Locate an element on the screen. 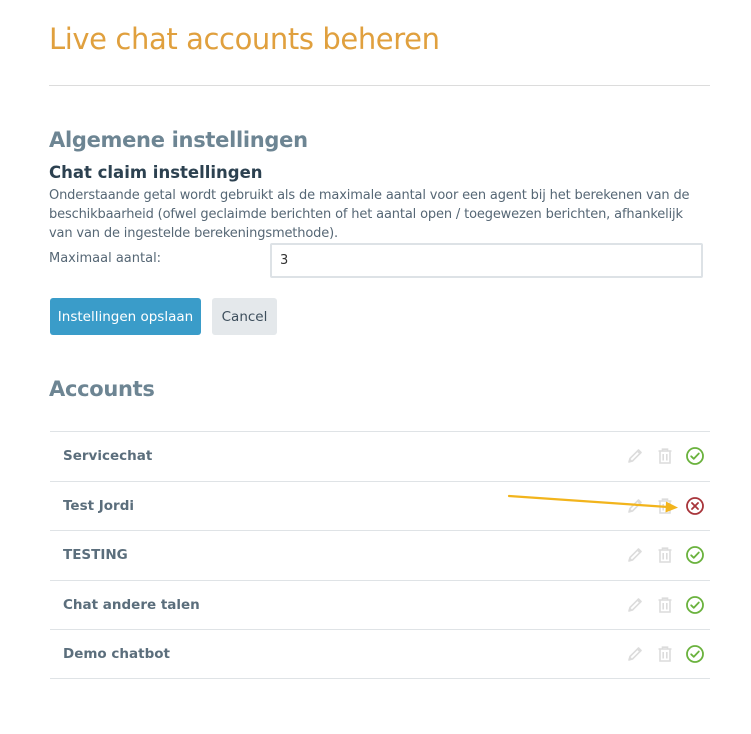  account-name: Servicechat is located at coordinates (108, 456).